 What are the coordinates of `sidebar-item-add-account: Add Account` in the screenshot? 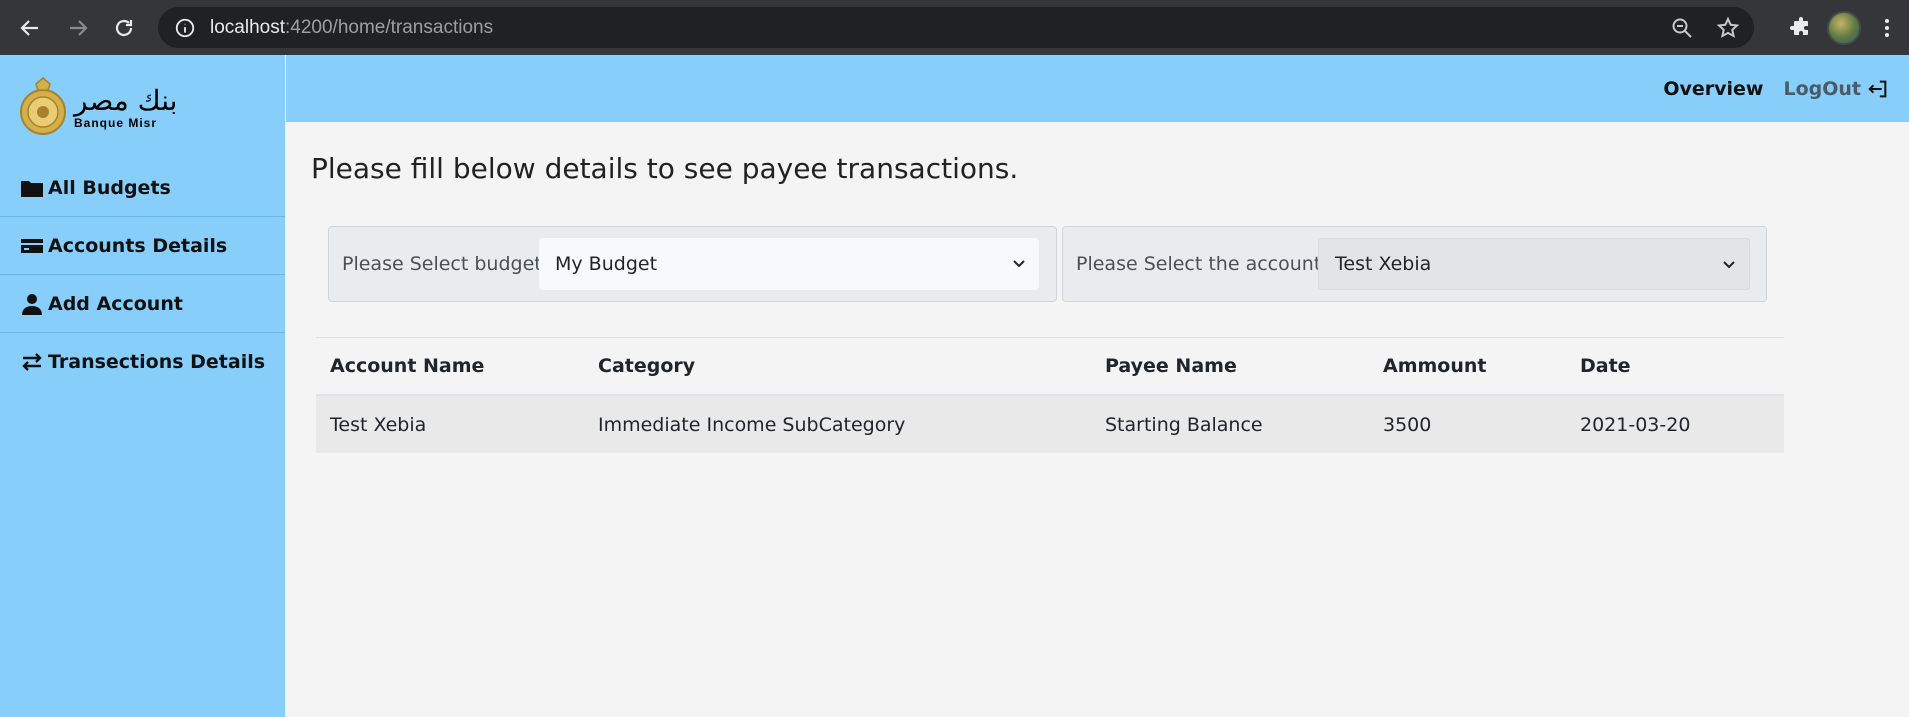 It's located at (142, 304).